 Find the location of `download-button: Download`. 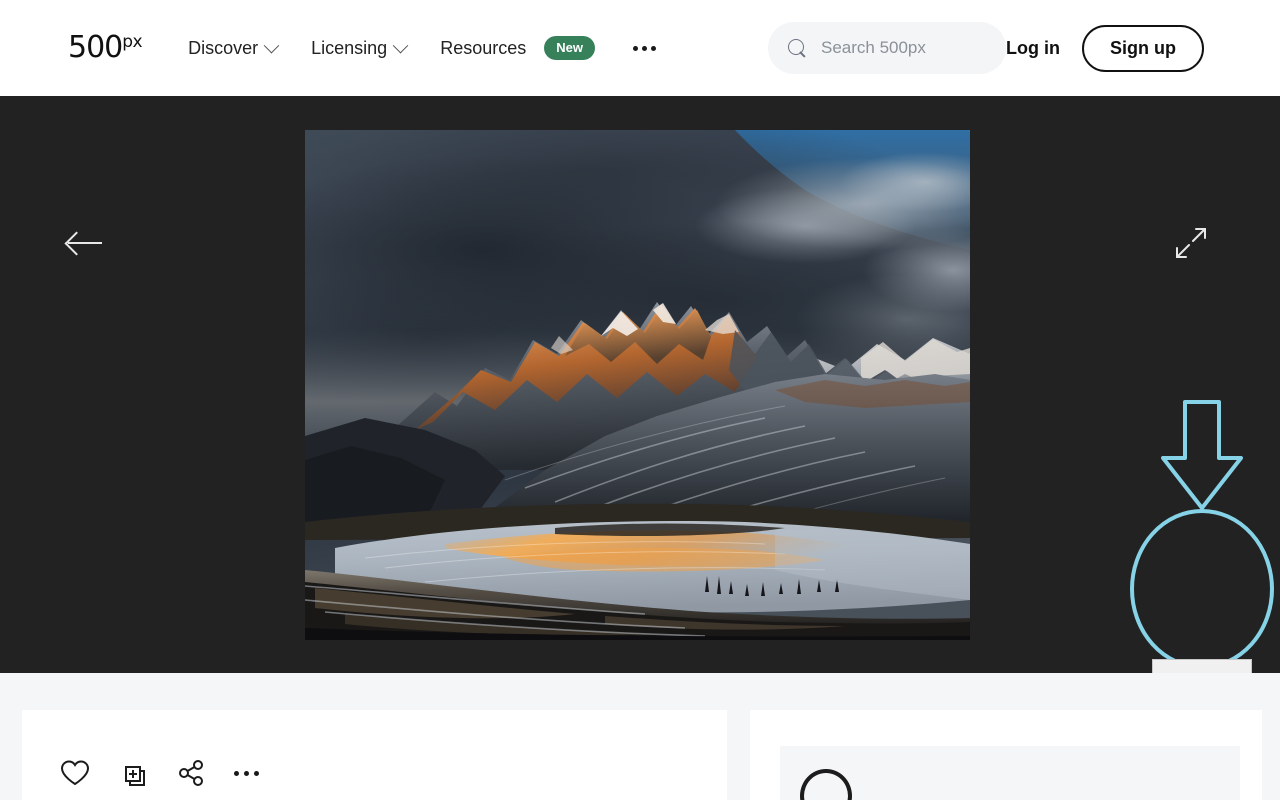

download-button: Download is located at coordinates (1202, 666).